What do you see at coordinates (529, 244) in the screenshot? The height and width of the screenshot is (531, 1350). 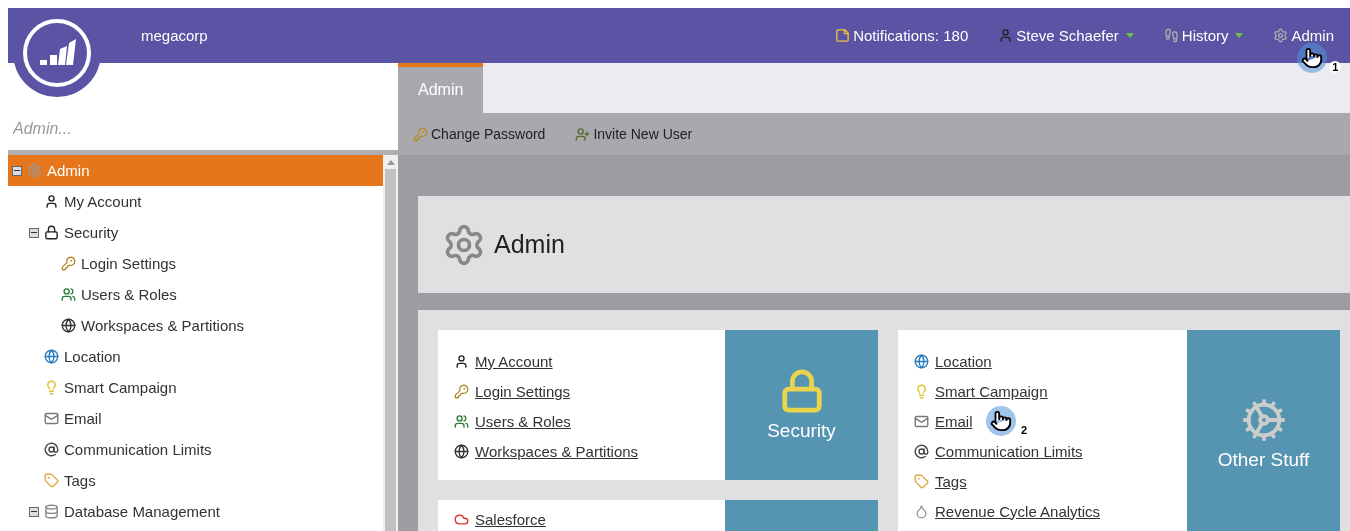 I see `page-title: Admin` at bounding box center [529, 244].